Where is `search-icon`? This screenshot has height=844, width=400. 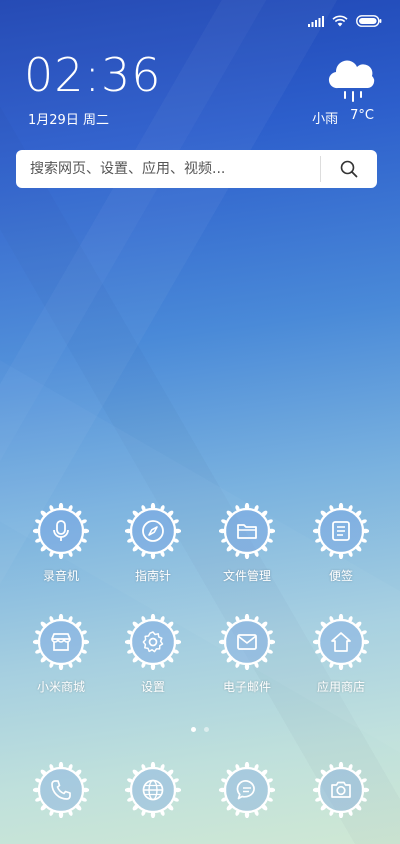 search-icon is located at coordinates (349, 169).